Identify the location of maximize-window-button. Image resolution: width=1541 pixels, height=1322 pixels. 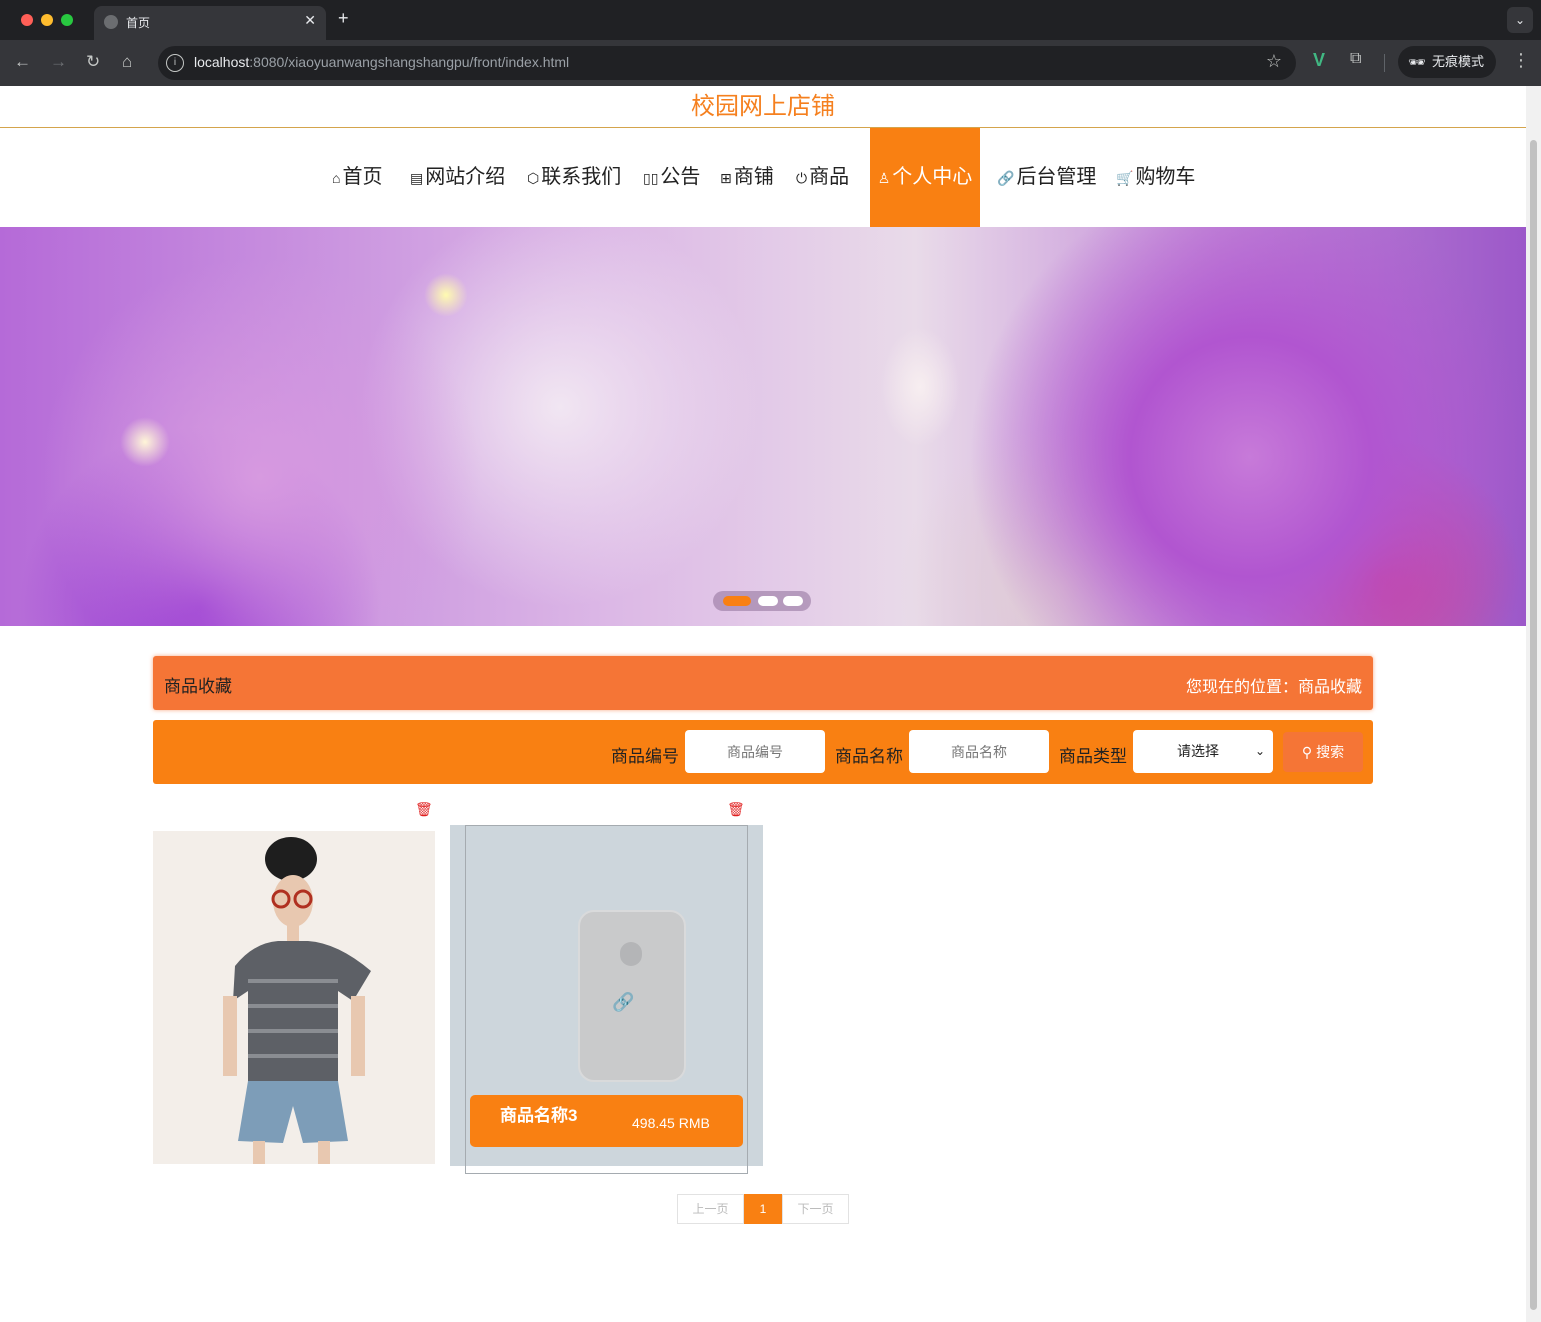
(67, 20).